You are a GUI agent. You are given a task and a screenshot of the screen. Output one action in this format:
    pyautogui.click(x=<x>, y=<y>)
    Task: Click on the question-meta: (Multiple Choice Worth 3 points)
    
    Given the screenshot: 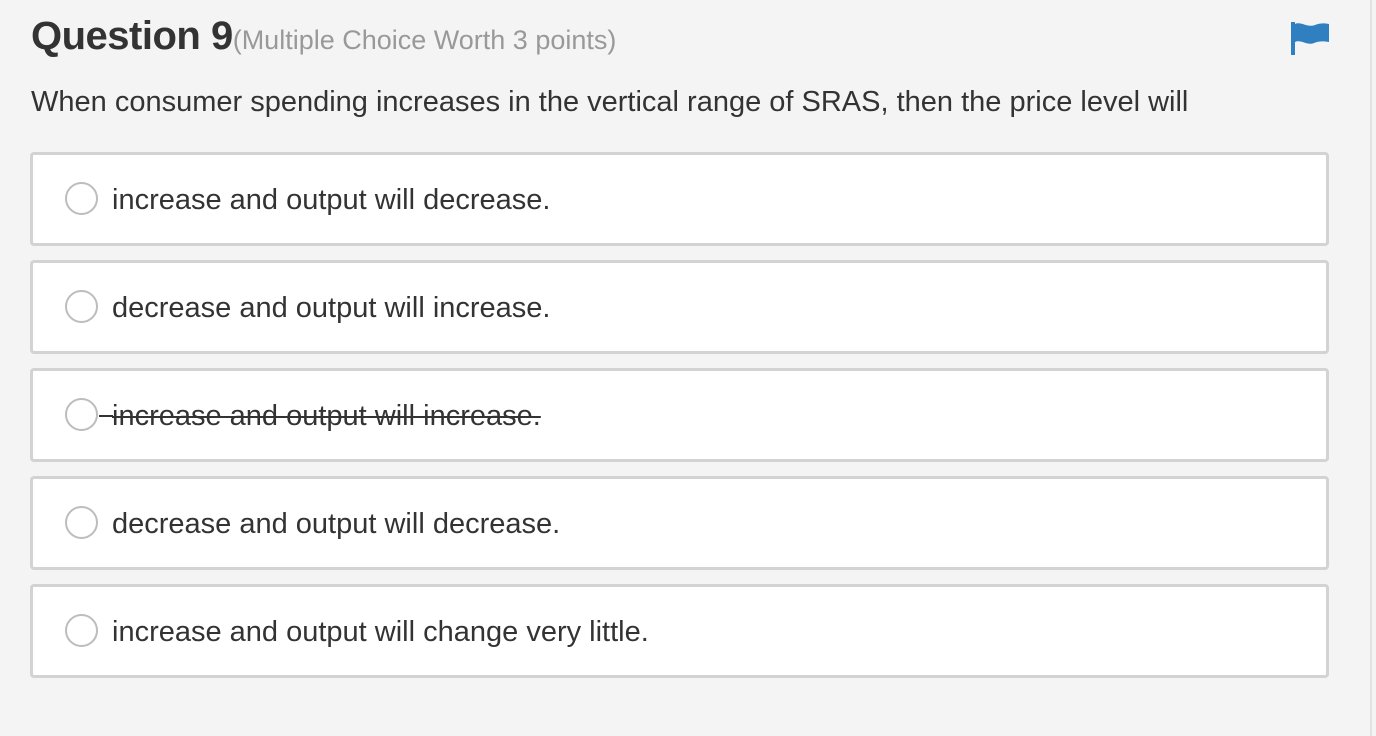 What is the action you would take?
    pyautogui.click(x=424, y=40)
    